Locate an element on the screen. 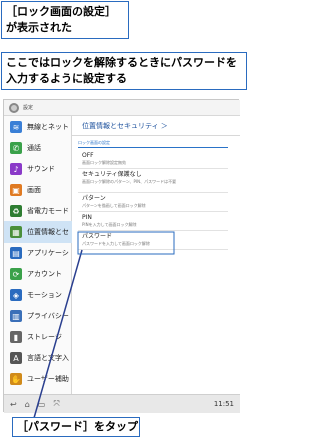  callout-top-line2: が表示された is located at coordinates (39, 27).